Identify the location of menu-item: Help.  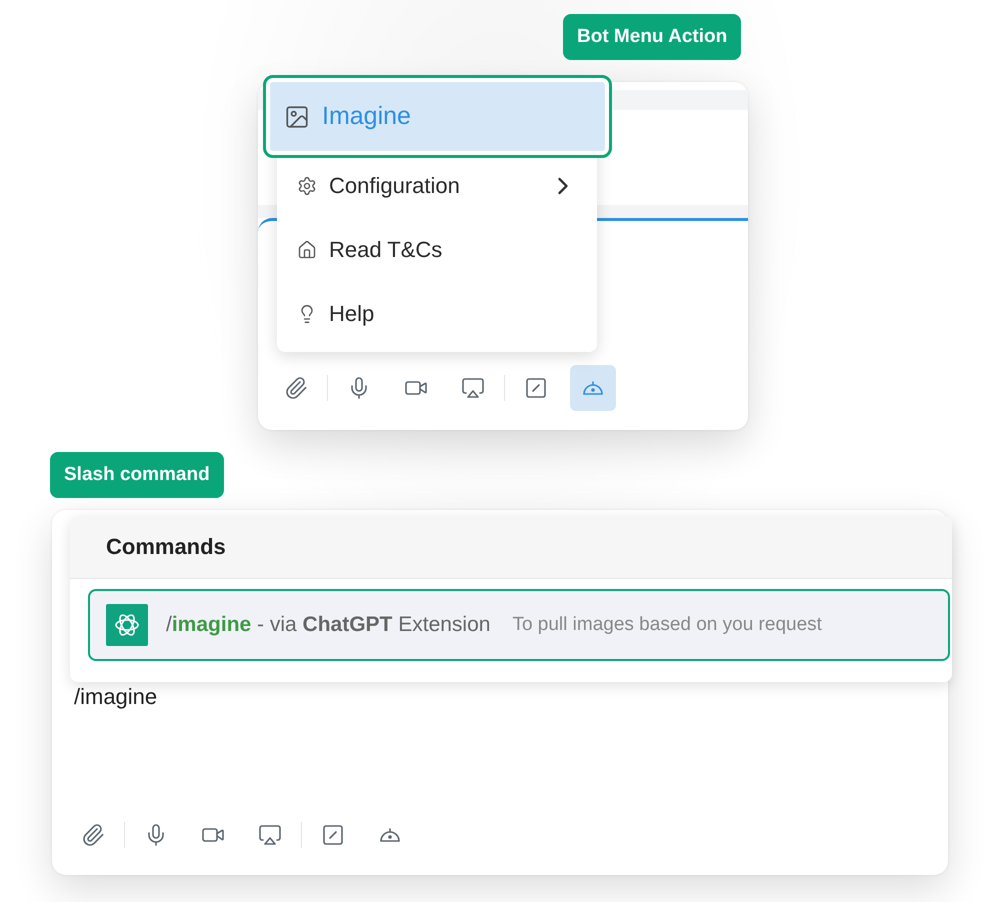
(437, 314).